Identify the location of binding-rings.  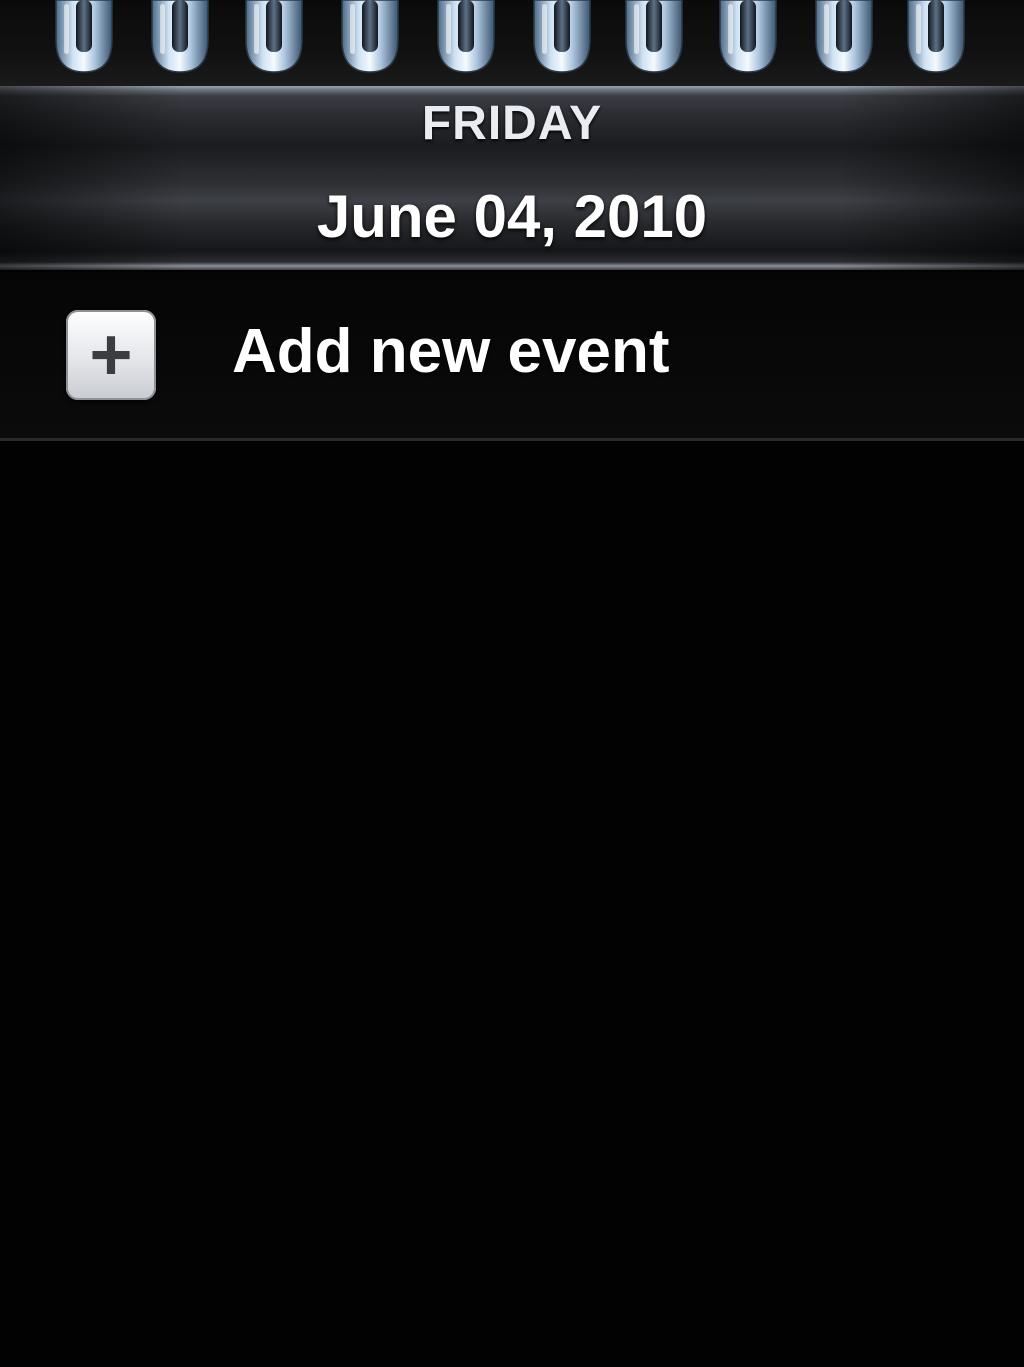
(510, 36).